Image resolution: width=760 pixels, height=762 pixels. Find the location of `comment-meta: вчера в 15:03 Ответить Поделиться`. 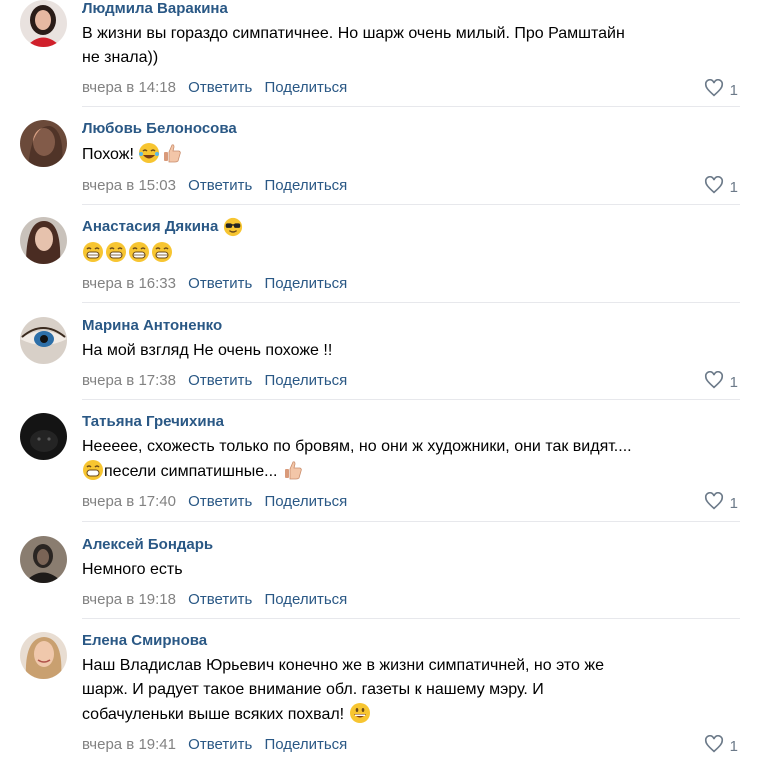

comment-meta: вчера в 15:03 Ответить Поделиться is located at coordinates (214, 186).